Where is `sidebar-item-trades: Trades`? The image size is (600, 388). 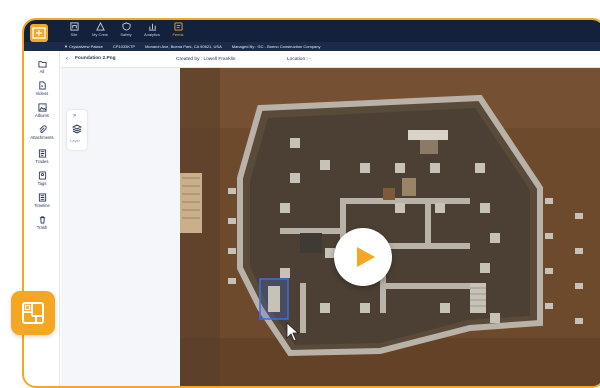
sidebar-item-trades: Trades is located at coordinates (42, 156).